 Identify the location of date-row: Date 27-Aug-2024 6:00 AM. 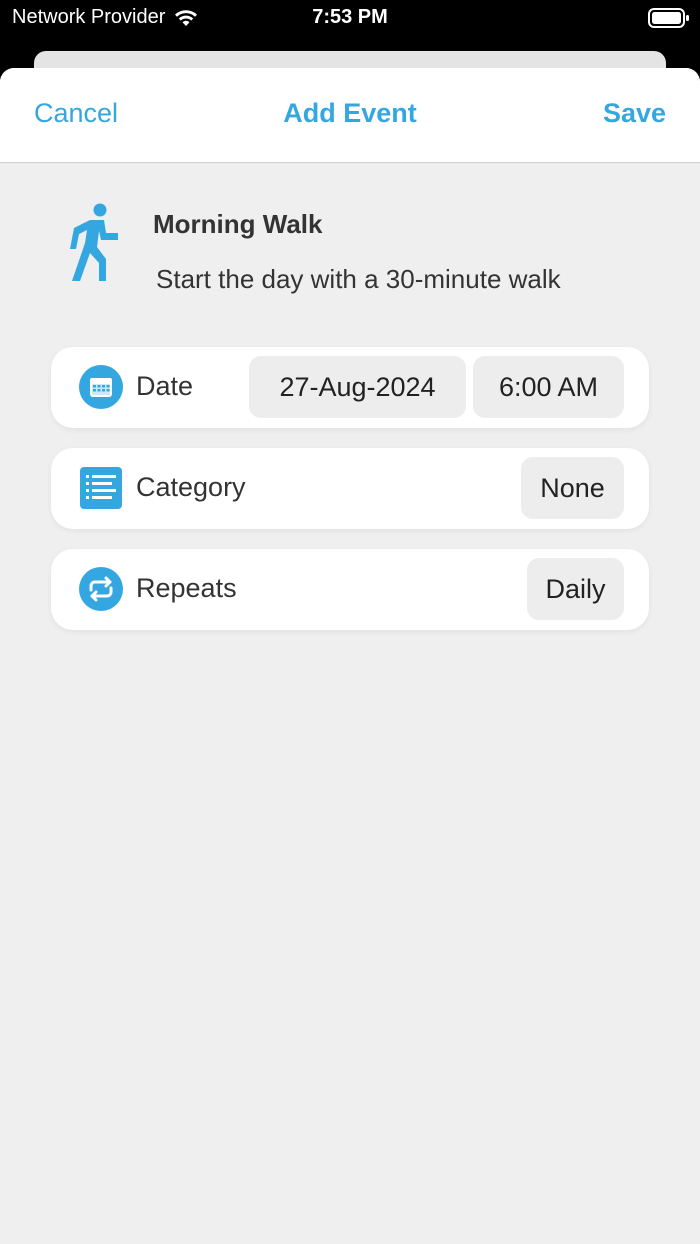
(350, 387).